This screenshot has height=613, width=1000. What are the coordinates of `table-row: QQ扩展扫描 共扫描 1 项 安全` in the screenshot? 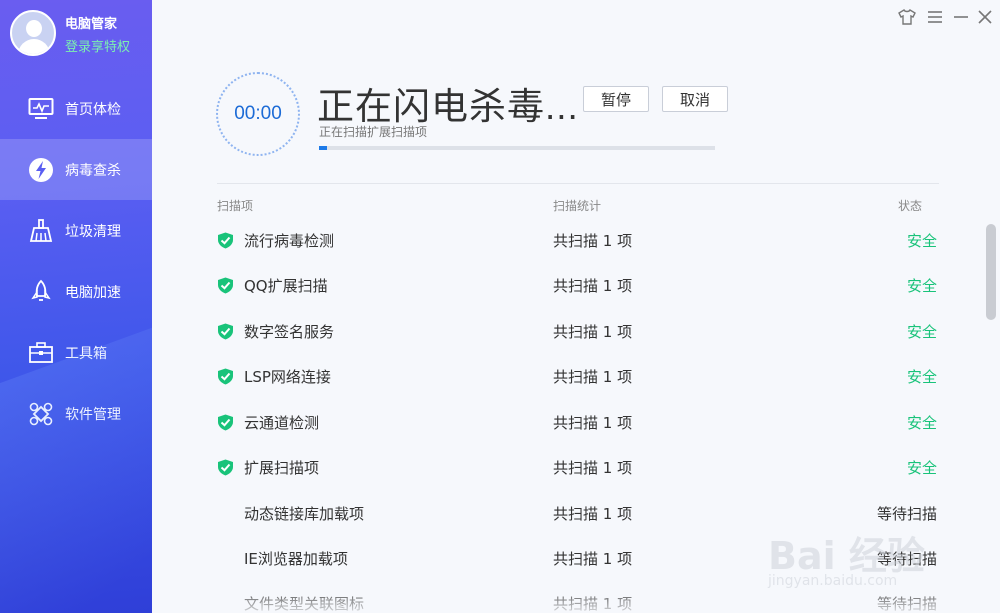 It's located at (577, 285).